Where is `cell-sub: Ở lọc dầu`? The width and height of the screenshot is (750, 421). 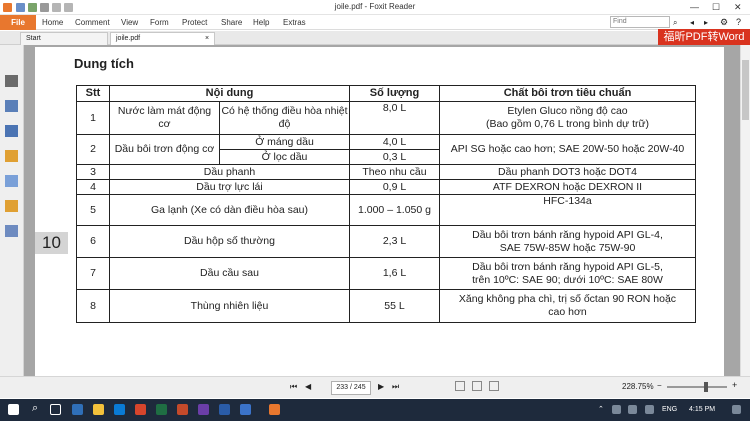 cell-sub: Ở lọc dầu is located at coordinates (284, 157).